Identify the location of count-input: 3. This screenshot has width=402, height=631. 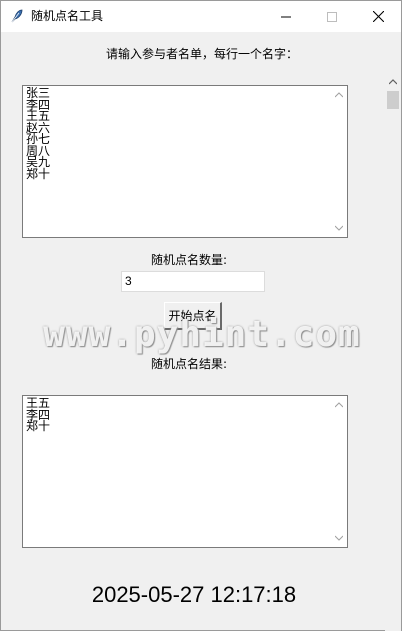
(193, 281).